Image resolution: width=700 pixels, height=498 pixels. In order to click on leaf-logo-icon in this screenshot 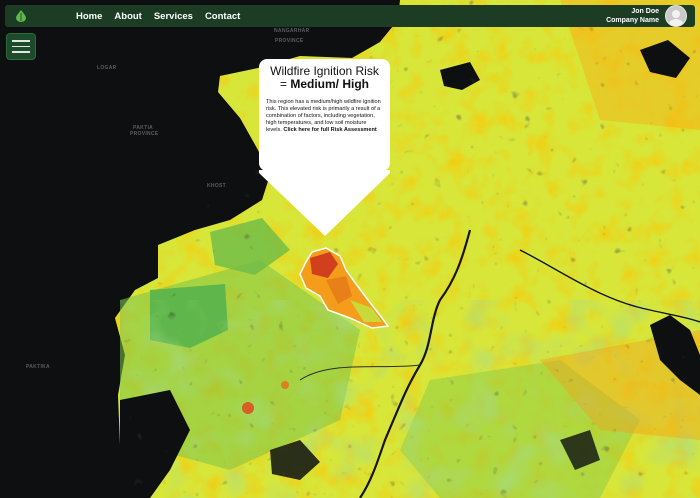, I will do `click(21, 16)`.